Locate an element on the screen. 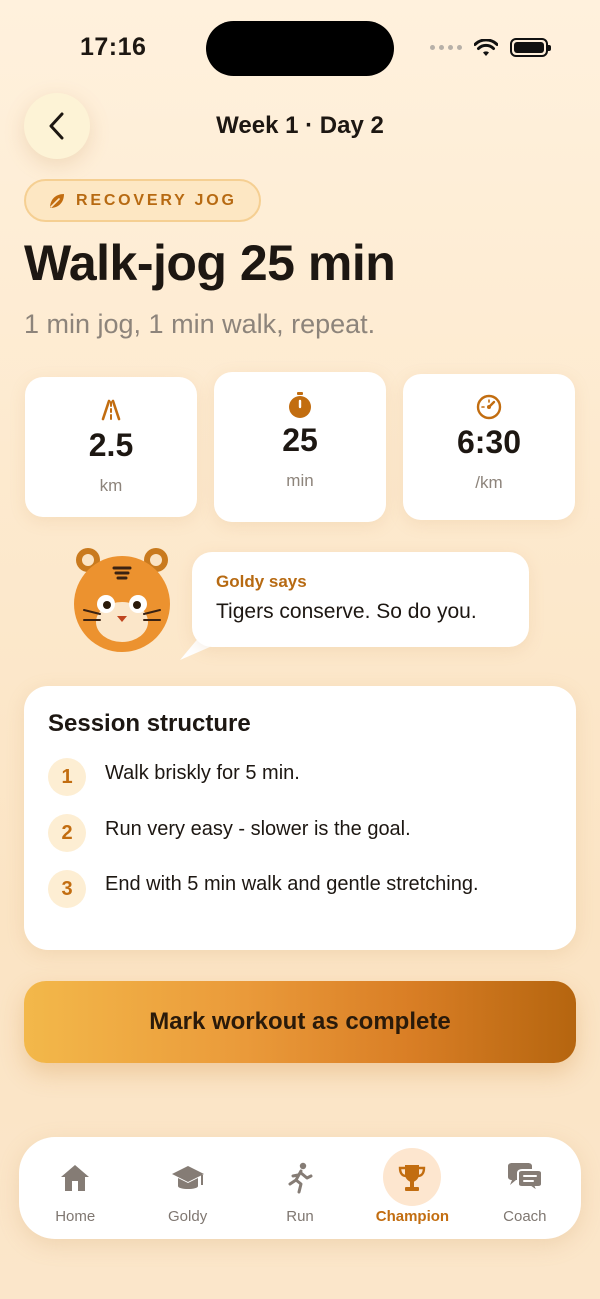 This screenshot has height=1299, width=600. tab-champion: Champion is located at coordinates (412, 1188).